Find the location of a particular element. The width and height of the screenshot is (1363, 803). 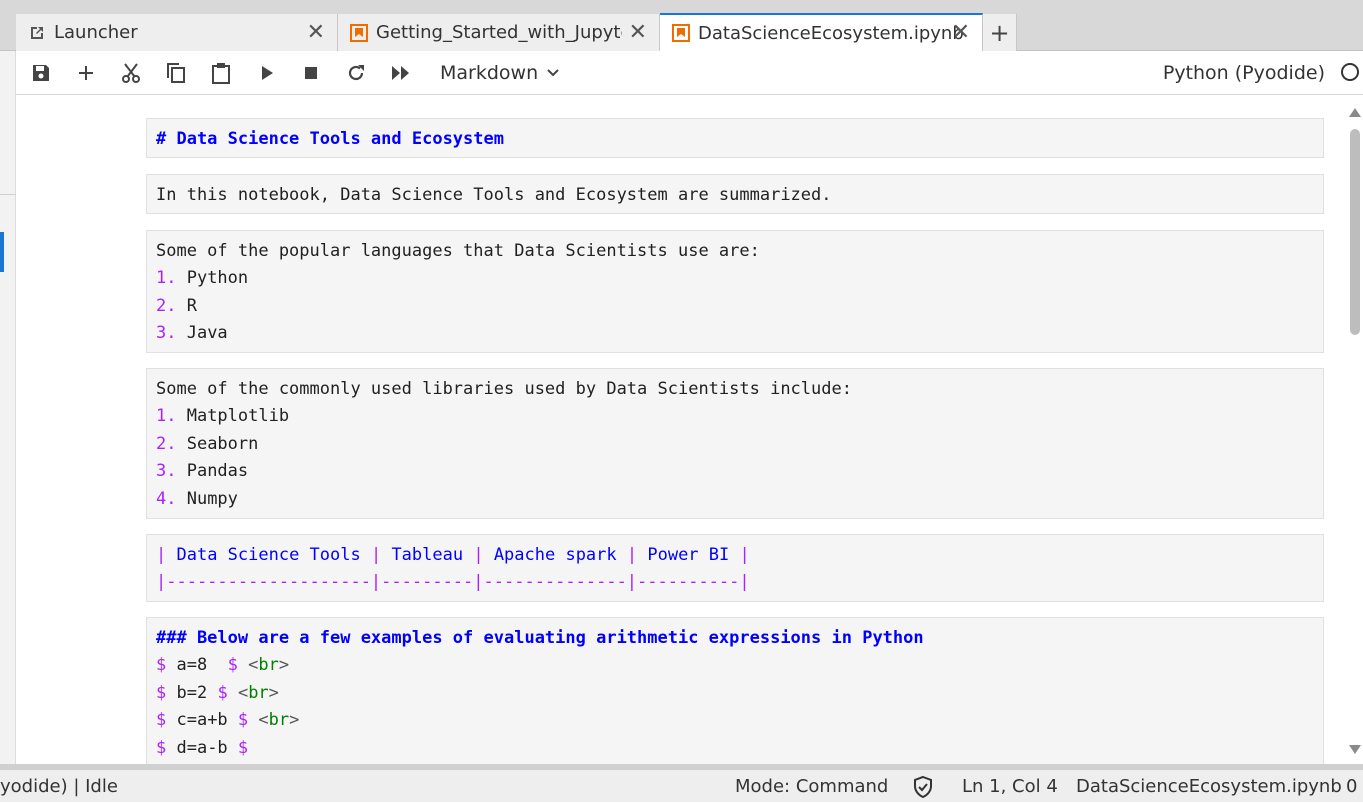

stop-icon is located at coordinates (311, 73).